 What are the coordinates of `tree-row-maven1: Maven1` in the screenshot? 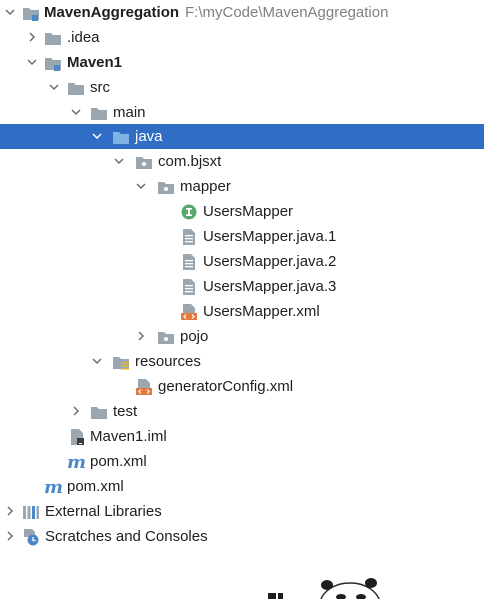 It's located at (242, 62).